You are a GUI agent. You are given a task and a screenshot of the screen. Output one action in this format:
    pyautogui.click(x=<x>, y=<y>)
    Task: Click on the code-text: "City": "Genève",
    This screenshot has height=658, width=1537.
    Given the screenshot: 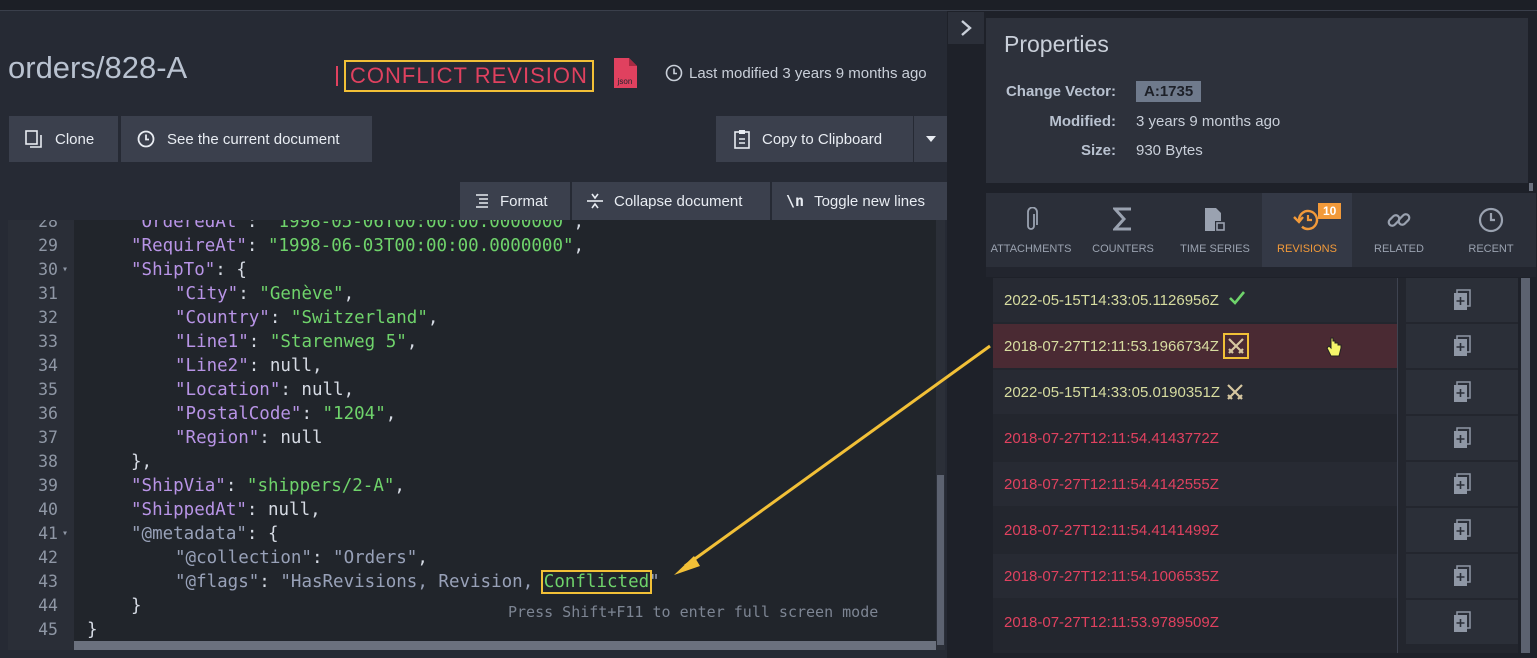 What is the action you would take?
    pyautogui.click(x=218, y=294)
    